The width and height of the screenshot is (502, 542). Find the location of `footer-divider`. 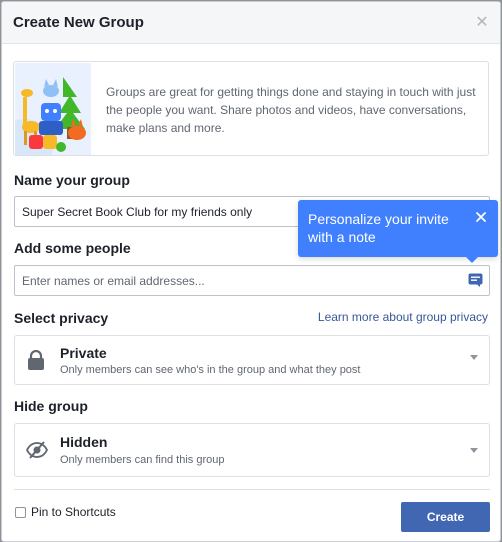

footer-divider is located at coordinates (252, 489).